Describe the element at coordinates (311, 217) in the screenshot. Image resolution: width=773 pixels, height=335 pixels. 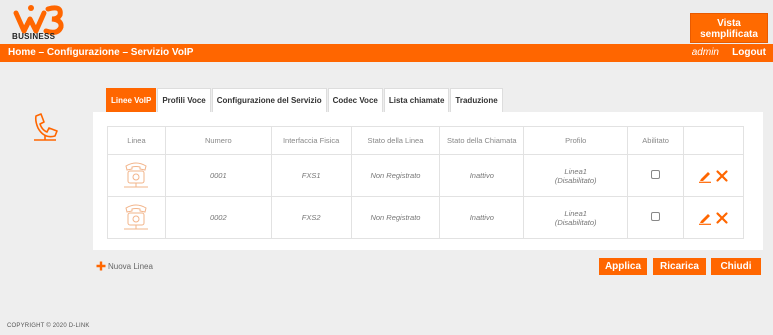
I see `cell-interfaccia: FXS2` at that location.